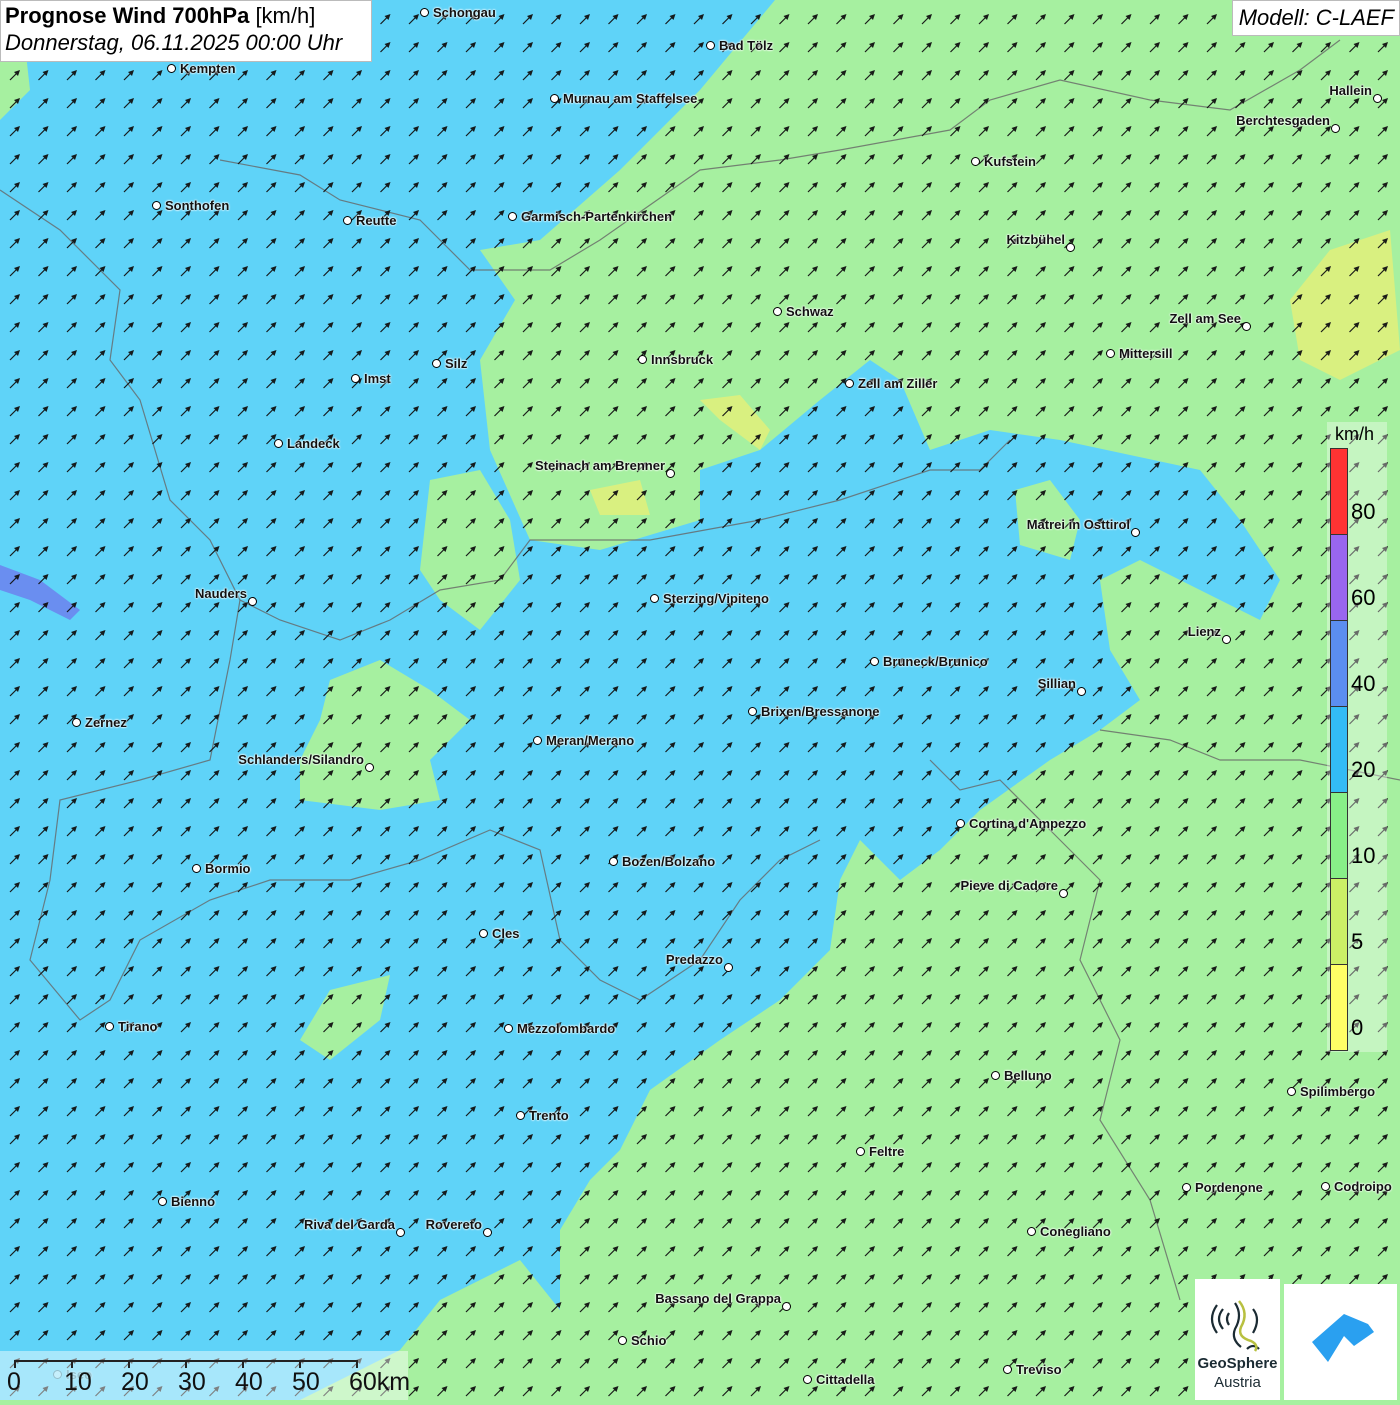 The height and width of the screenshot is (1405, 1400). What do you see at coordinates (597, 216) in the screenshot?
I see `city-label: Garmisch-Partenkirchen` at bounding box center [597, 216].